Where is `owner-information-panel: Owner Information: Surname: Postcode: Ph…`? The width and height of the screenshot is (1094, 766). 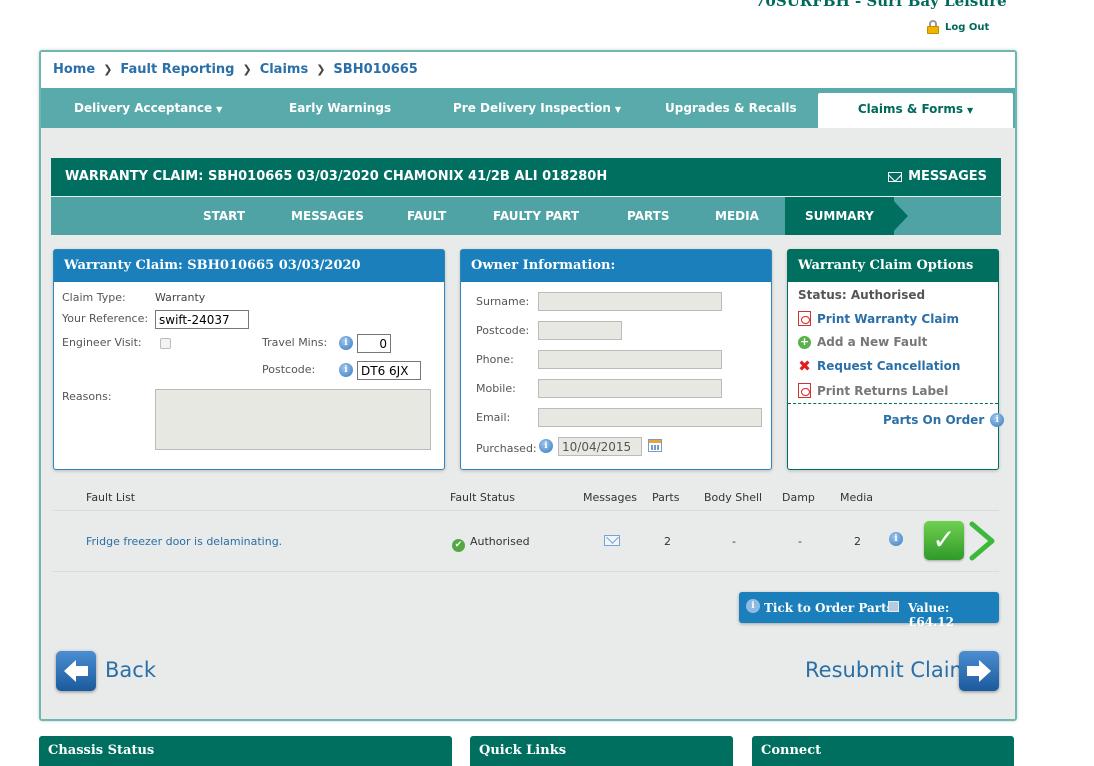 owner-information-panel: Owner Information: Surname: Postcode: Ph… is located at coordinates (616, 359).